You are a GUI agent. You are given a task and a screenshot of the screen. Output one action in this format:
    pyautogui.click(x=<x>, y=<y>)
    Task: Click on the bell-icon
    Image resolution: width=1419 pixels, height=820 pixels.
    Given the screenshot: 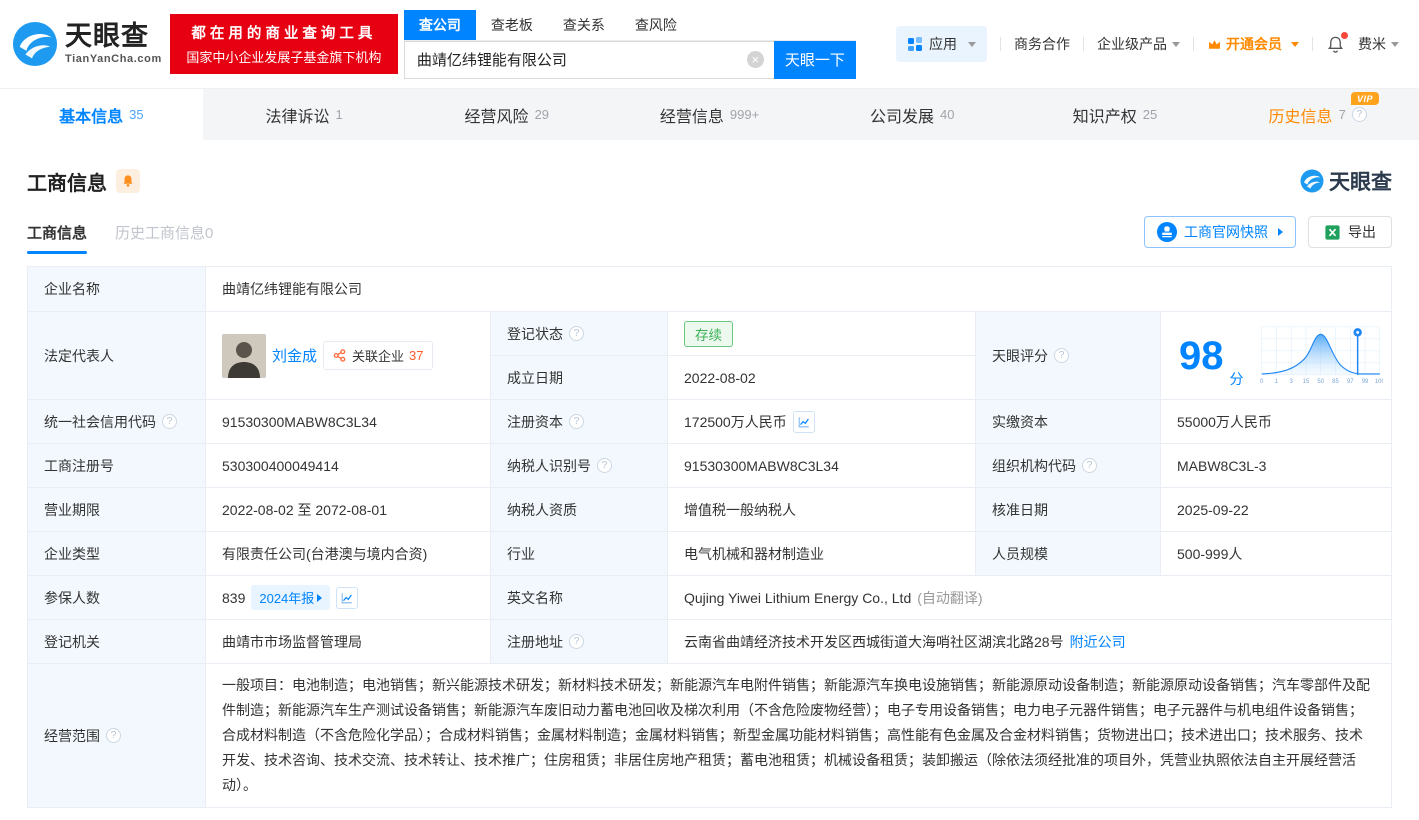 What is the action you would take?
    pyautogui.click(x=128, y=181)
    